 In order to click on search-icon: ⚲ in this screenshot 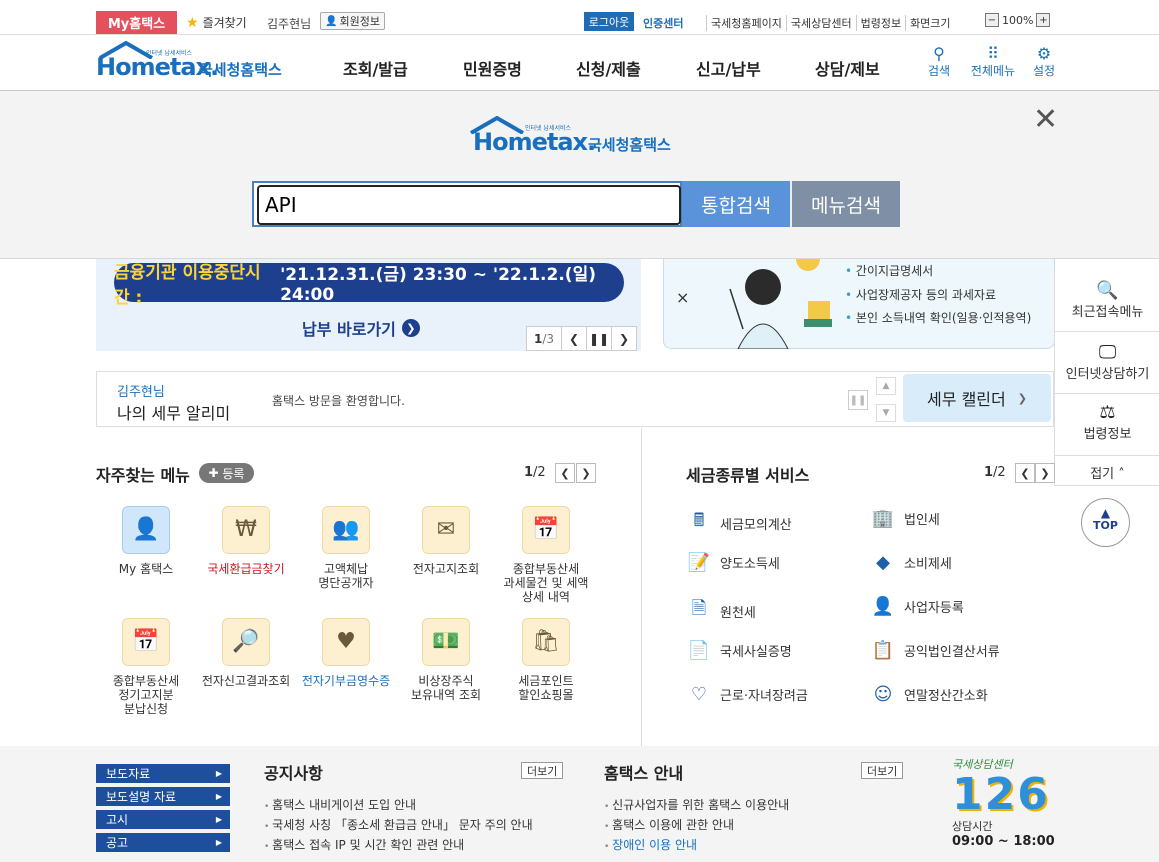, I will do `click(939, 53)`.